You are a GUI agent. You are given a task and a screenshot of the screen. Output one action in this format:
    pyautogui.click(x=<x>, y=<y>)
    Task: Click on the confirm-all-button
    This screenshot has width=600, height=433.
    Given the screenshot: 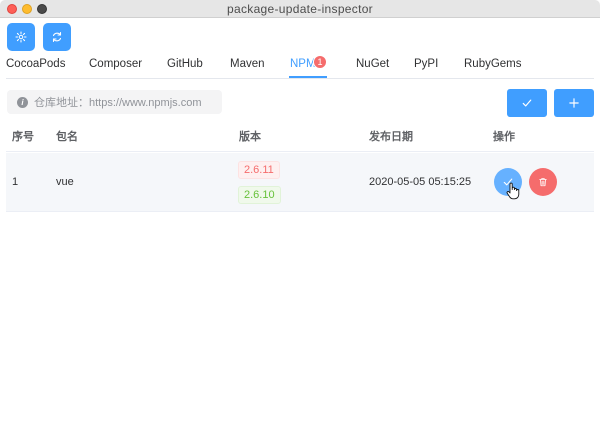 What is the action you would take?
    pyautogui.click(x=527, y=103)
    